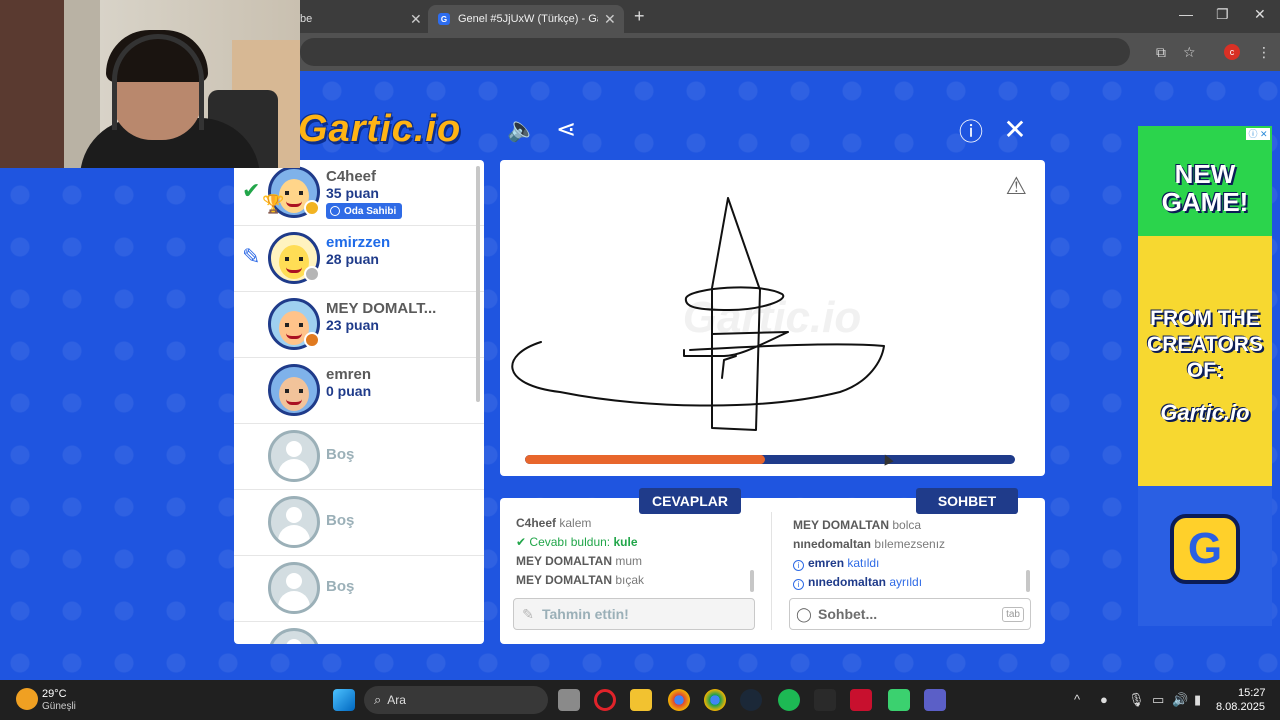 This screenshot has width=1280, height=720. I want to click on tray-app-icon: ●, so click(1104, 699).